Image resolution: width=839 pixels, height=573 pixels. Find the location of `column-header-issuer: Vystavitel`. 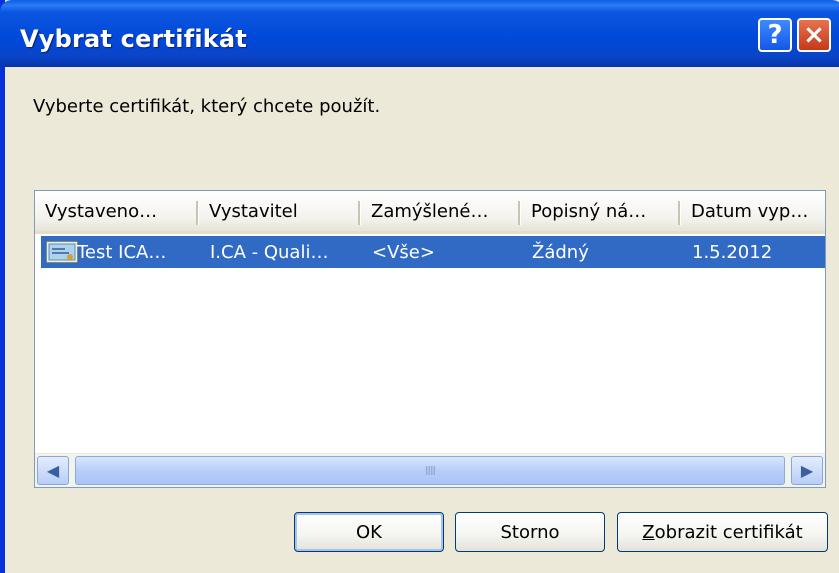

column-header-issuer: Vystavitel is located at coordinates (282, 211).